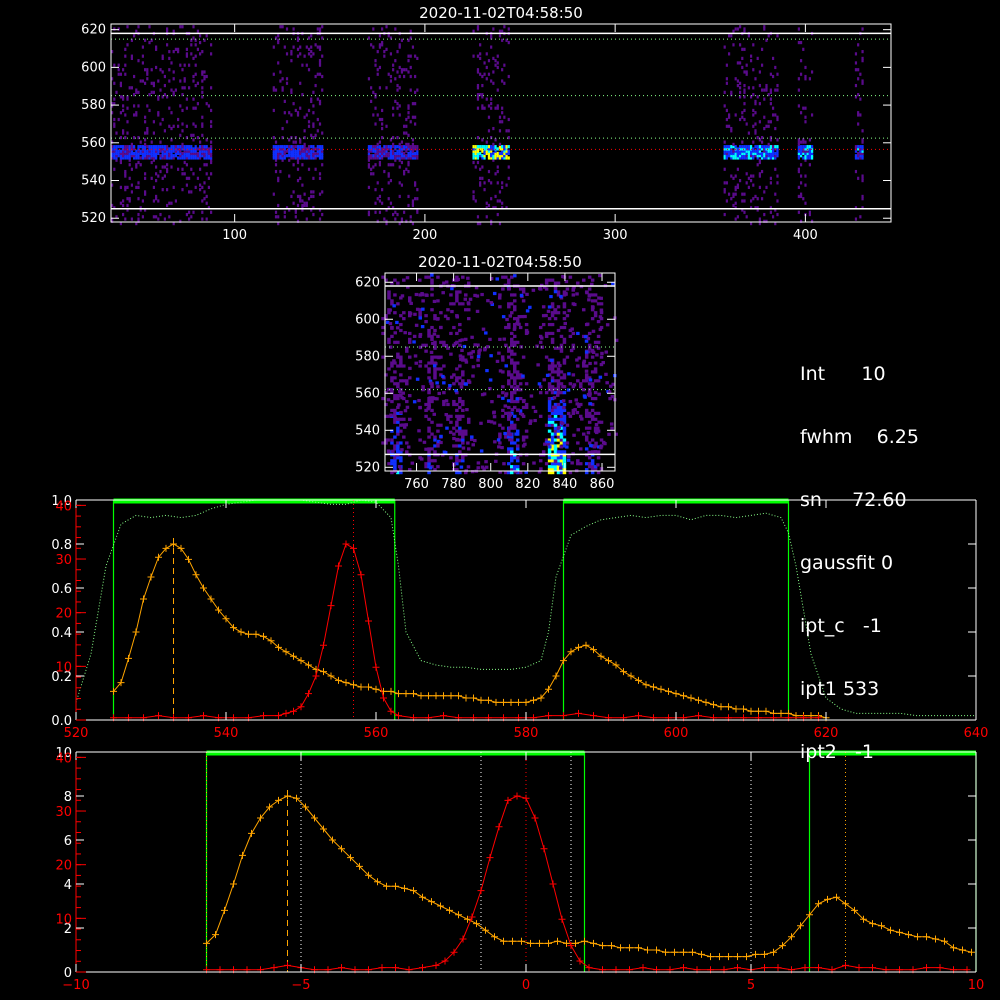 This screenshot has width=1000, height=1000. What do you see at coordinates (818, 752) in the screenshot?
I see `stat-label: ipt2` at bounding box center [818, 752].